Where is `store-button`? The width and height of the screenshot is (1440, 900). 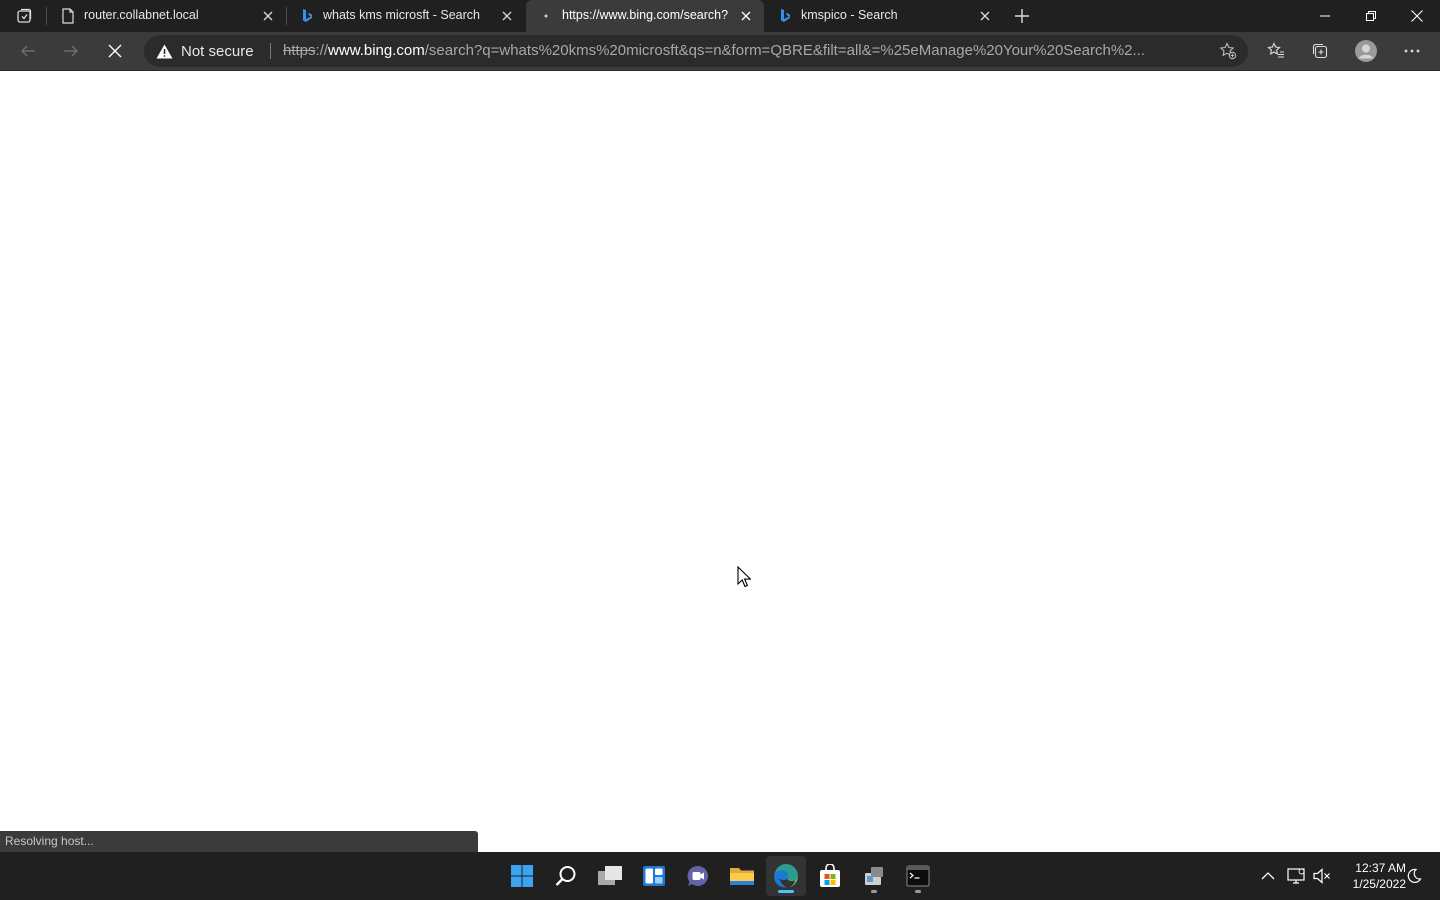
store-button is located at coordinates (830, 876).